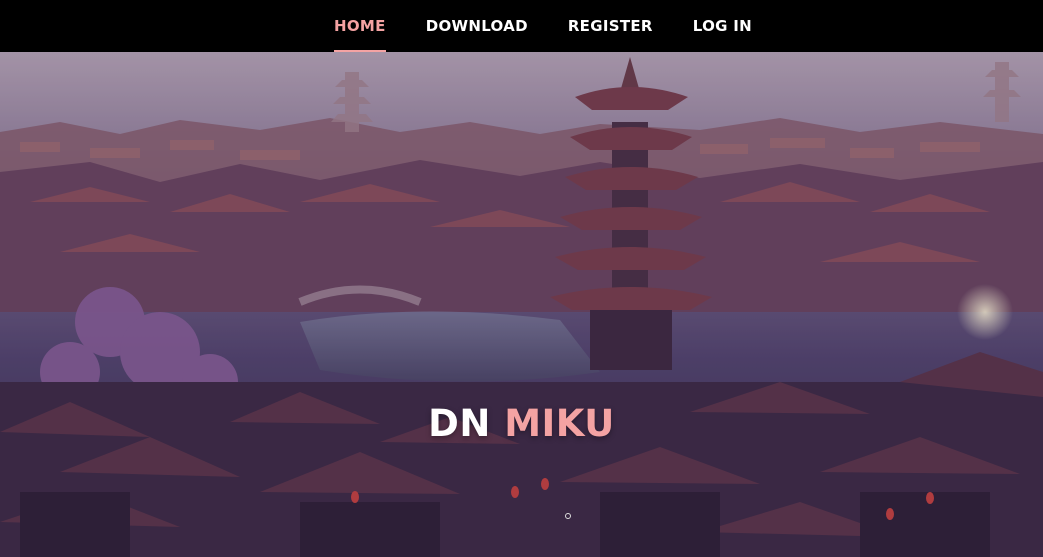 The image size is (1043, 557). What do you see at coordinates (559, 423) in the screenshot?
I see `hero-title-part2: MIKU` at bounding box center [559, 423].